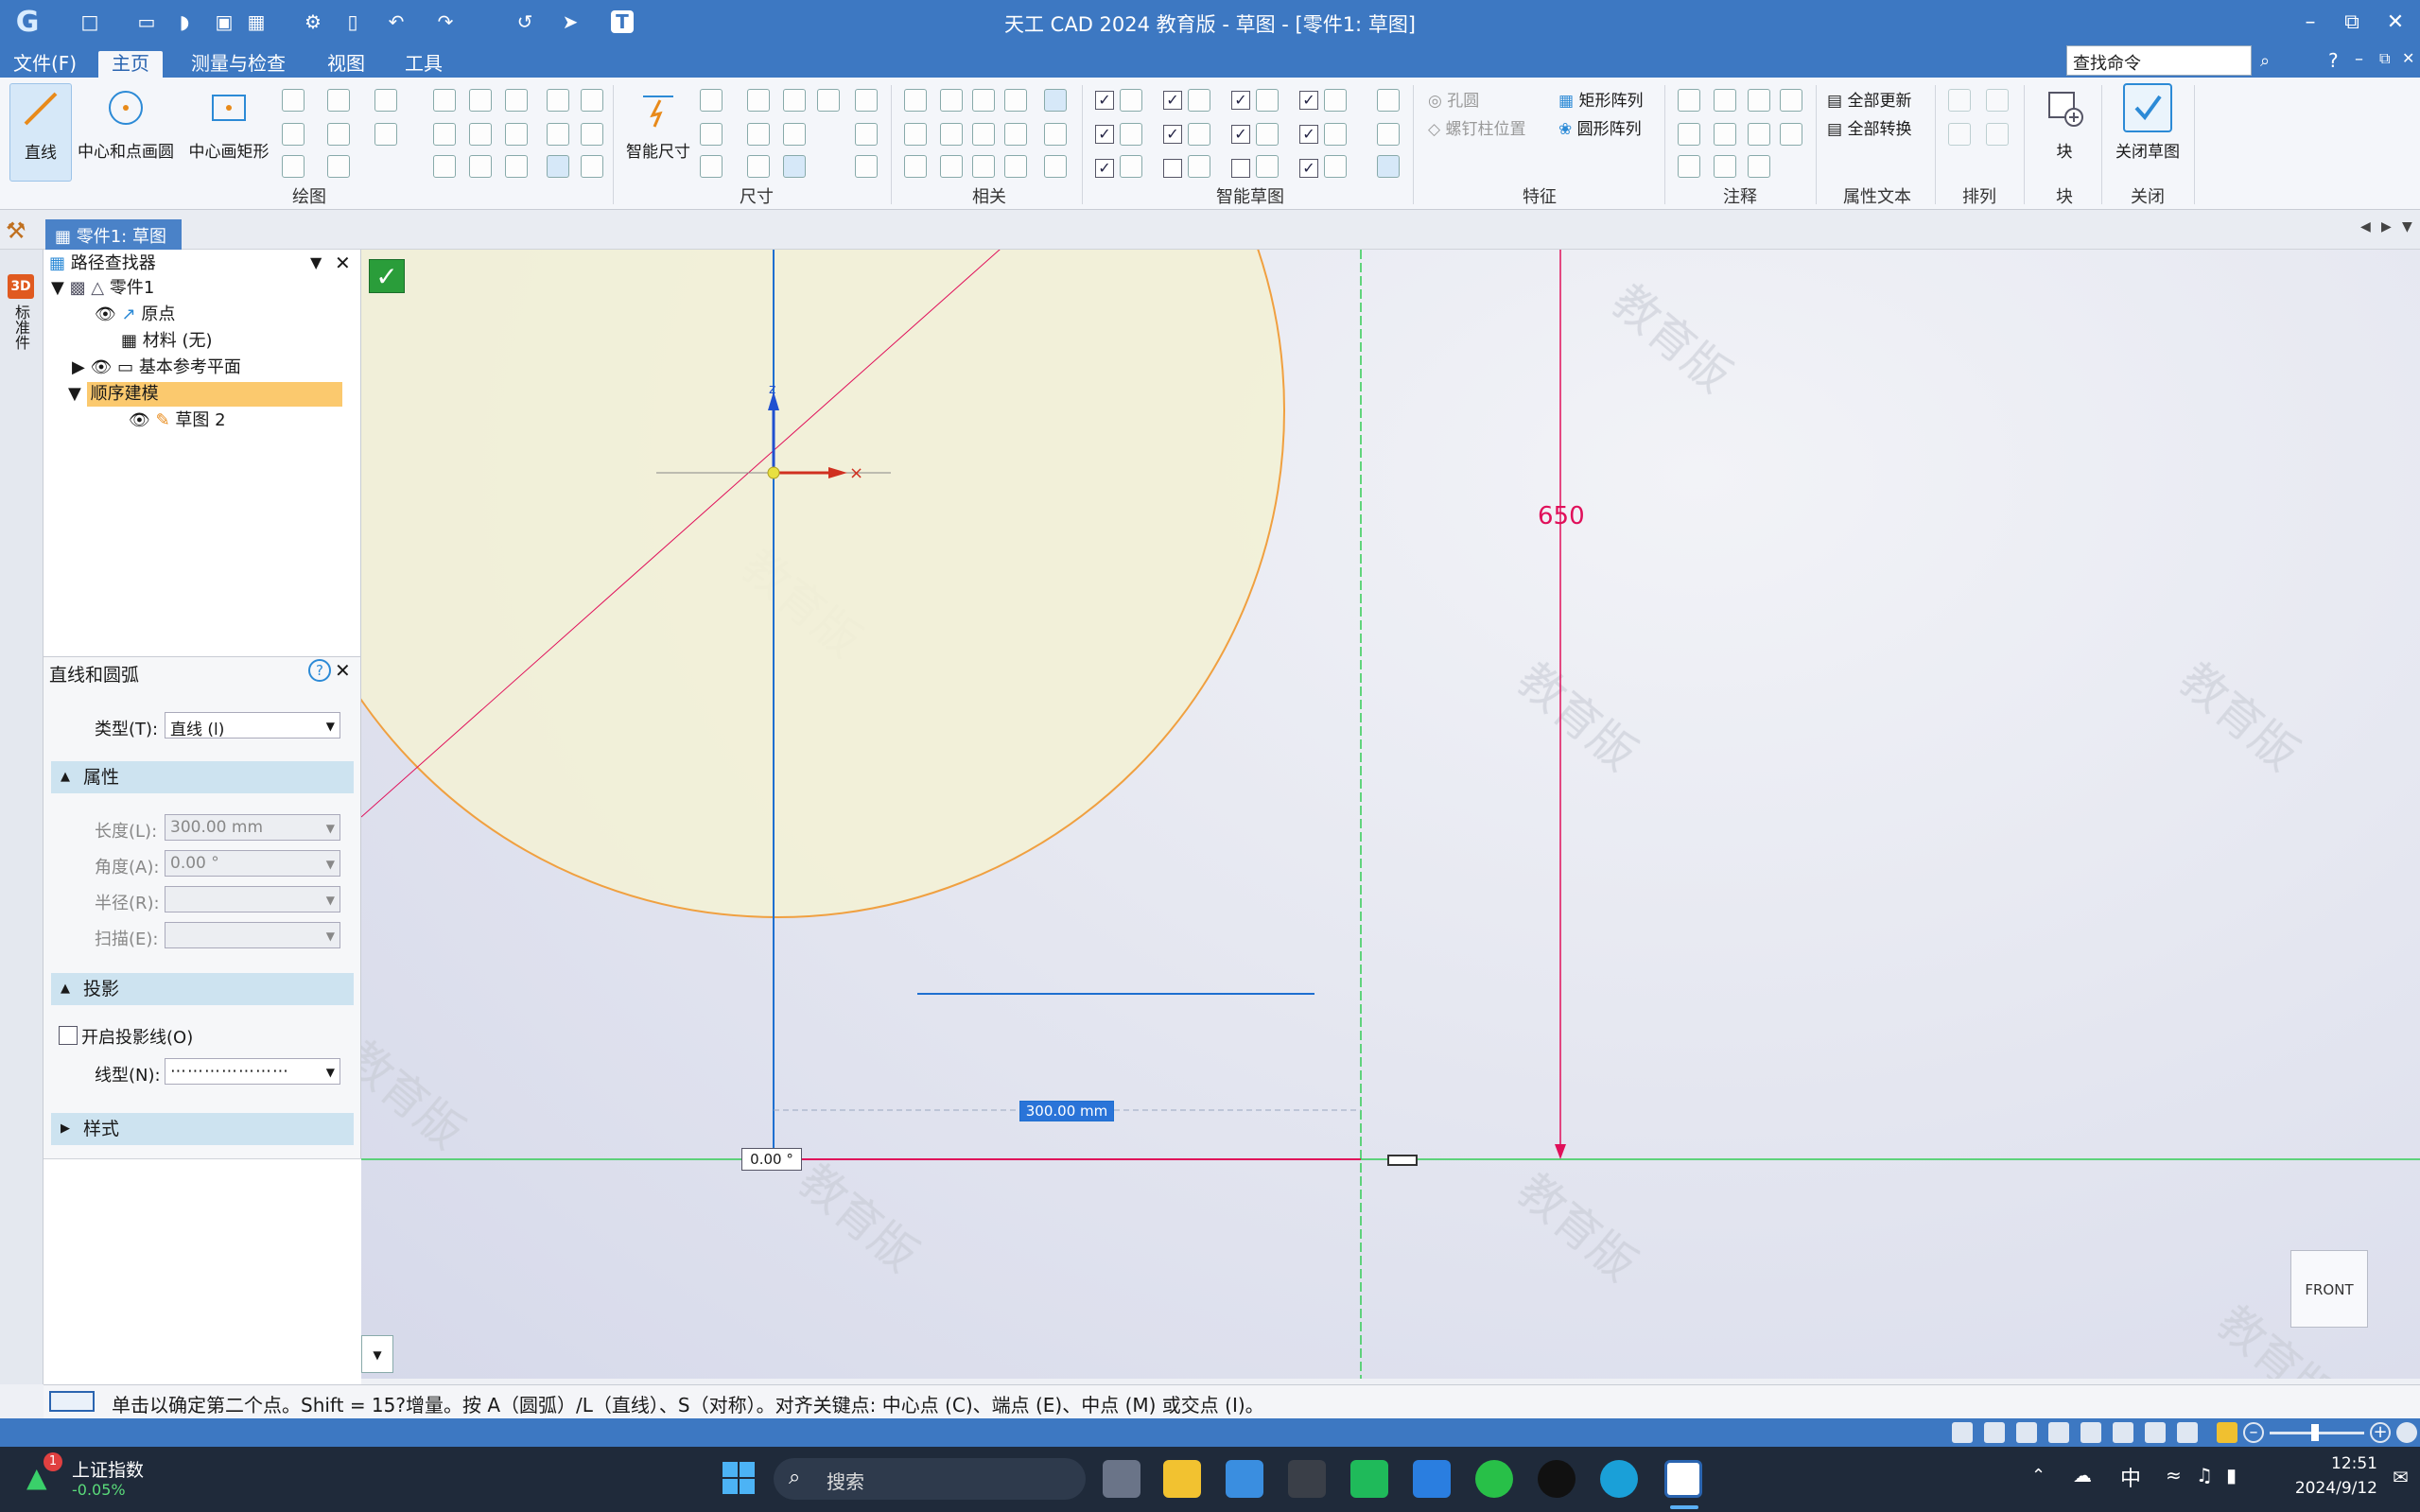  I want to click on clock-time: 12:51, so click(2330, 1464).